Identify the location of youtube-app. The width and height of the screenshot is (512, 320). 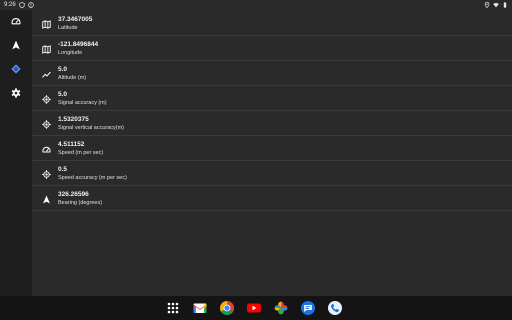
(254, 308).